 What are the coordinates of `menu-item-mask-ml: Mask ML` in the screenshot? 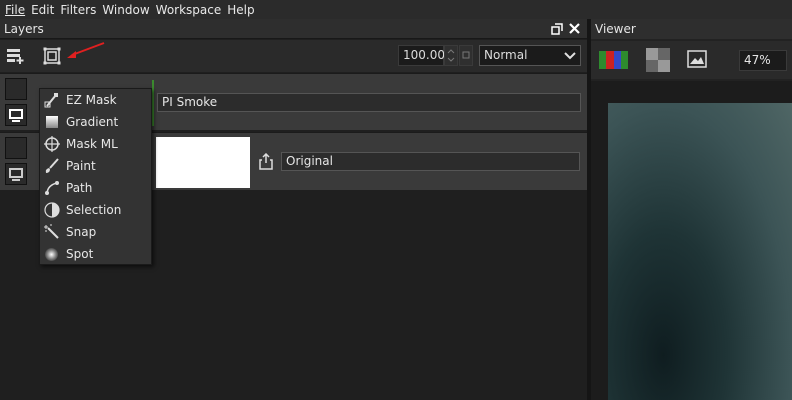 It's located at (96, 144).